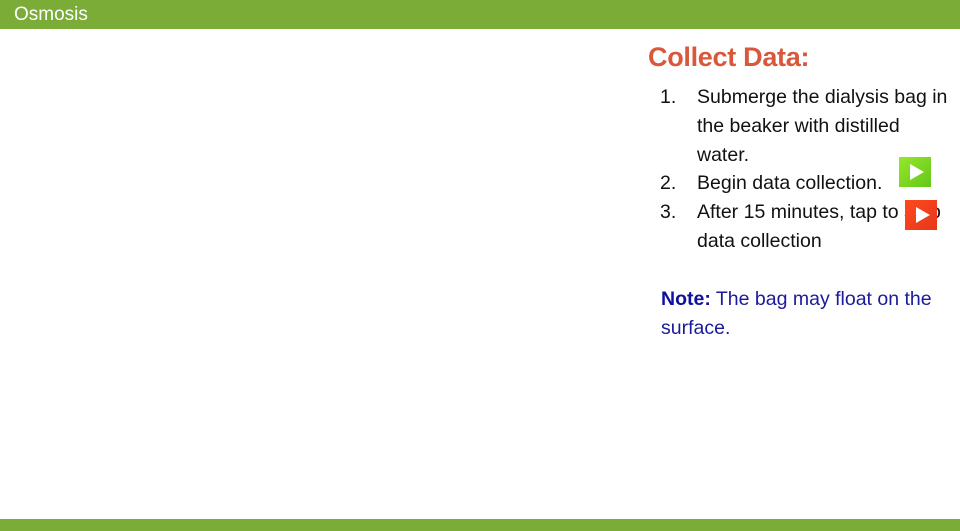 This screenshot has width=960, height=531. I want to click on header-bar: Osmosis, so click(480, 14).